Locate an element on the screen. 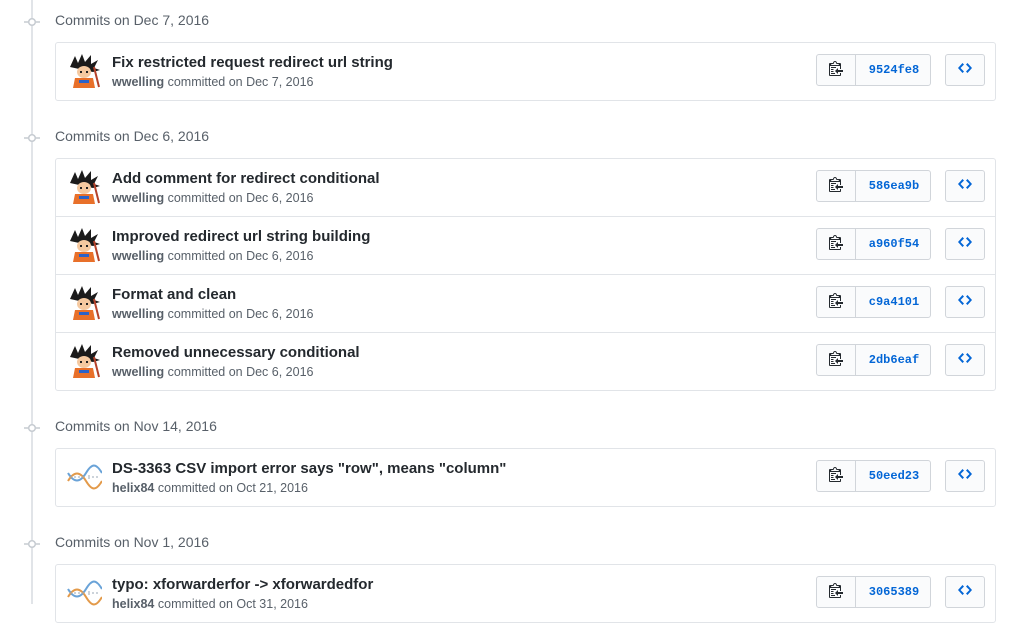 Image resolution: width=1013 pixels, height=623 pixels. commit-sha-link: 2db6eaf is located at coordinates (894, 360).